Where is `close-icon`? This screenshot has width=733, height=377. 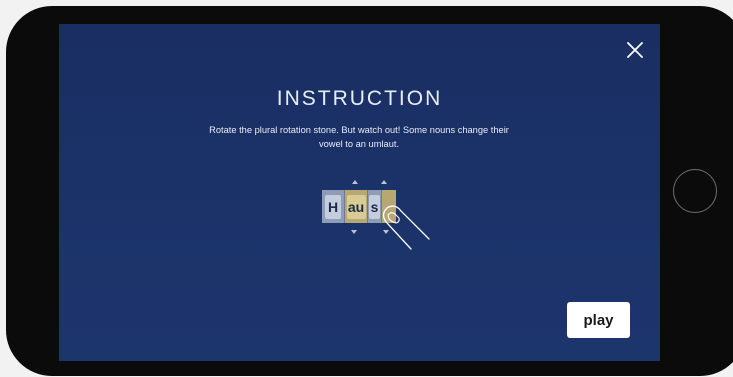 close-icon is located at coordinates (635, 50).